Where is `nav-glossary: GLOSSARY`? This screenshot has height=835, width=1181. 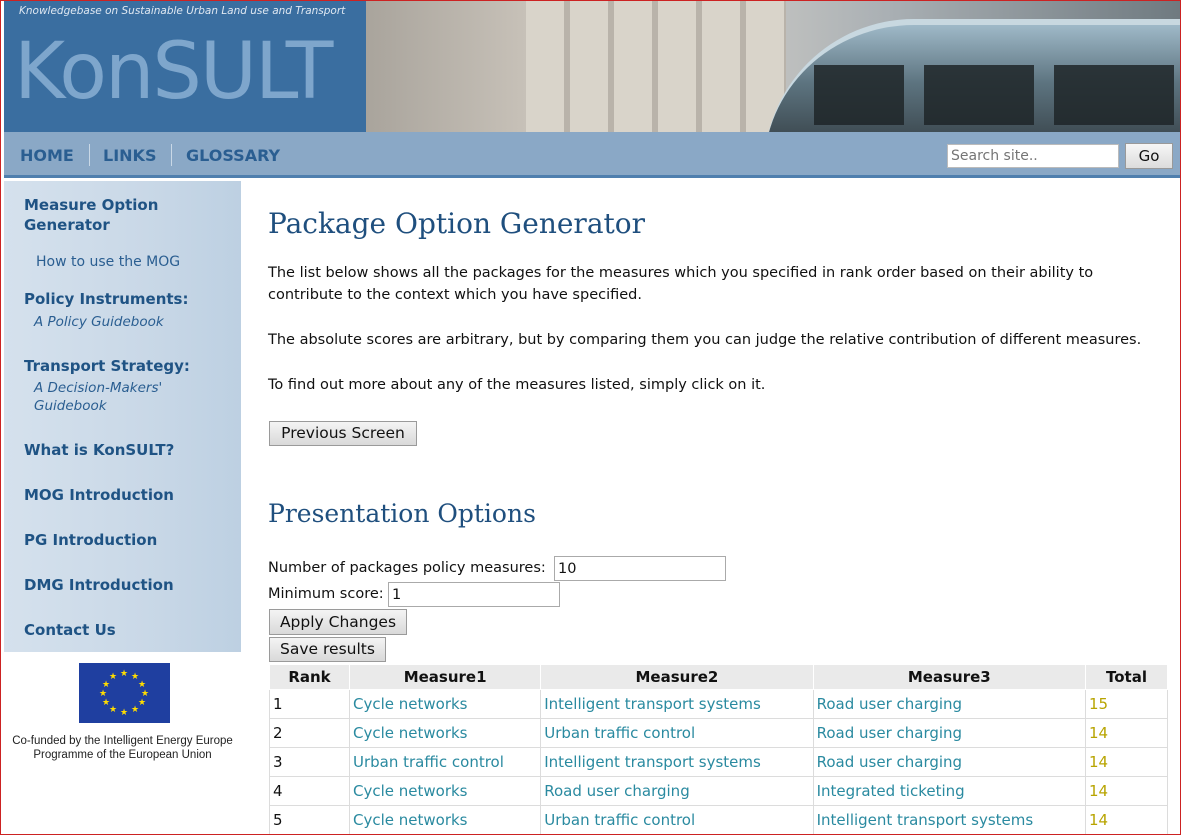 nav-glossary: GLOSSARY is located at coordinates (233, 155).